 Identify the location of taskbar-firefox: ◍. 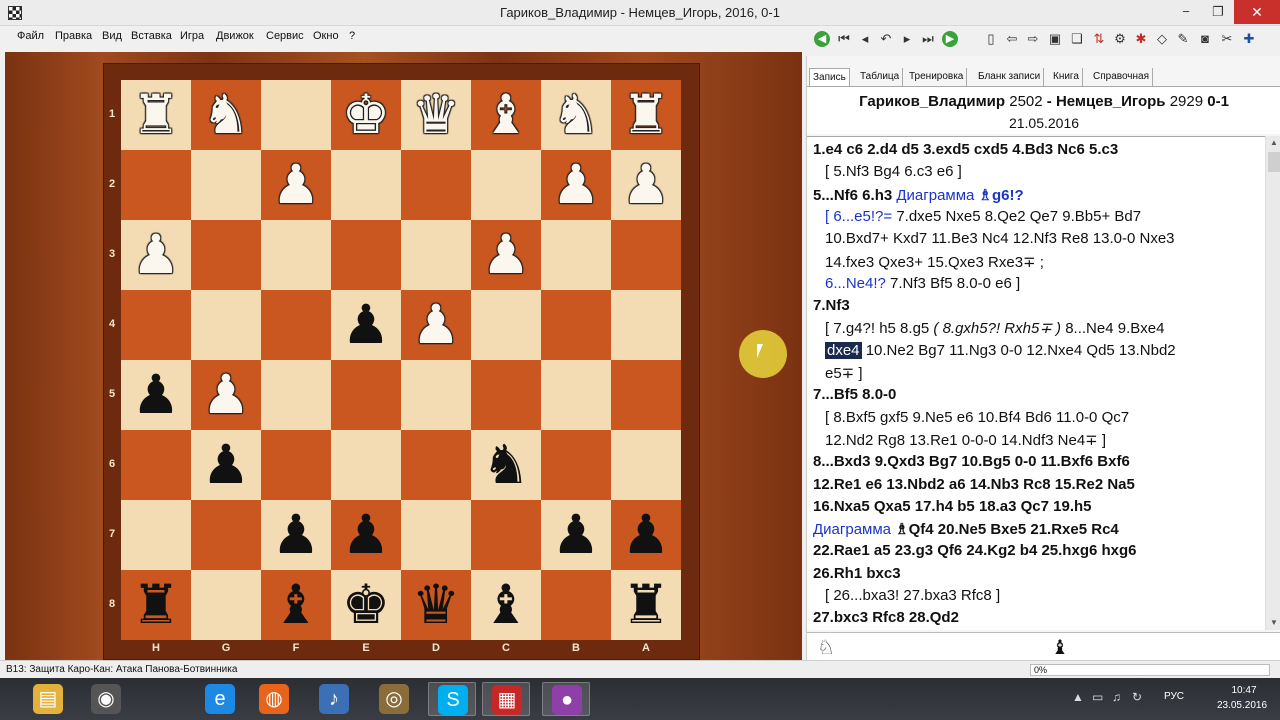
(274, 699).